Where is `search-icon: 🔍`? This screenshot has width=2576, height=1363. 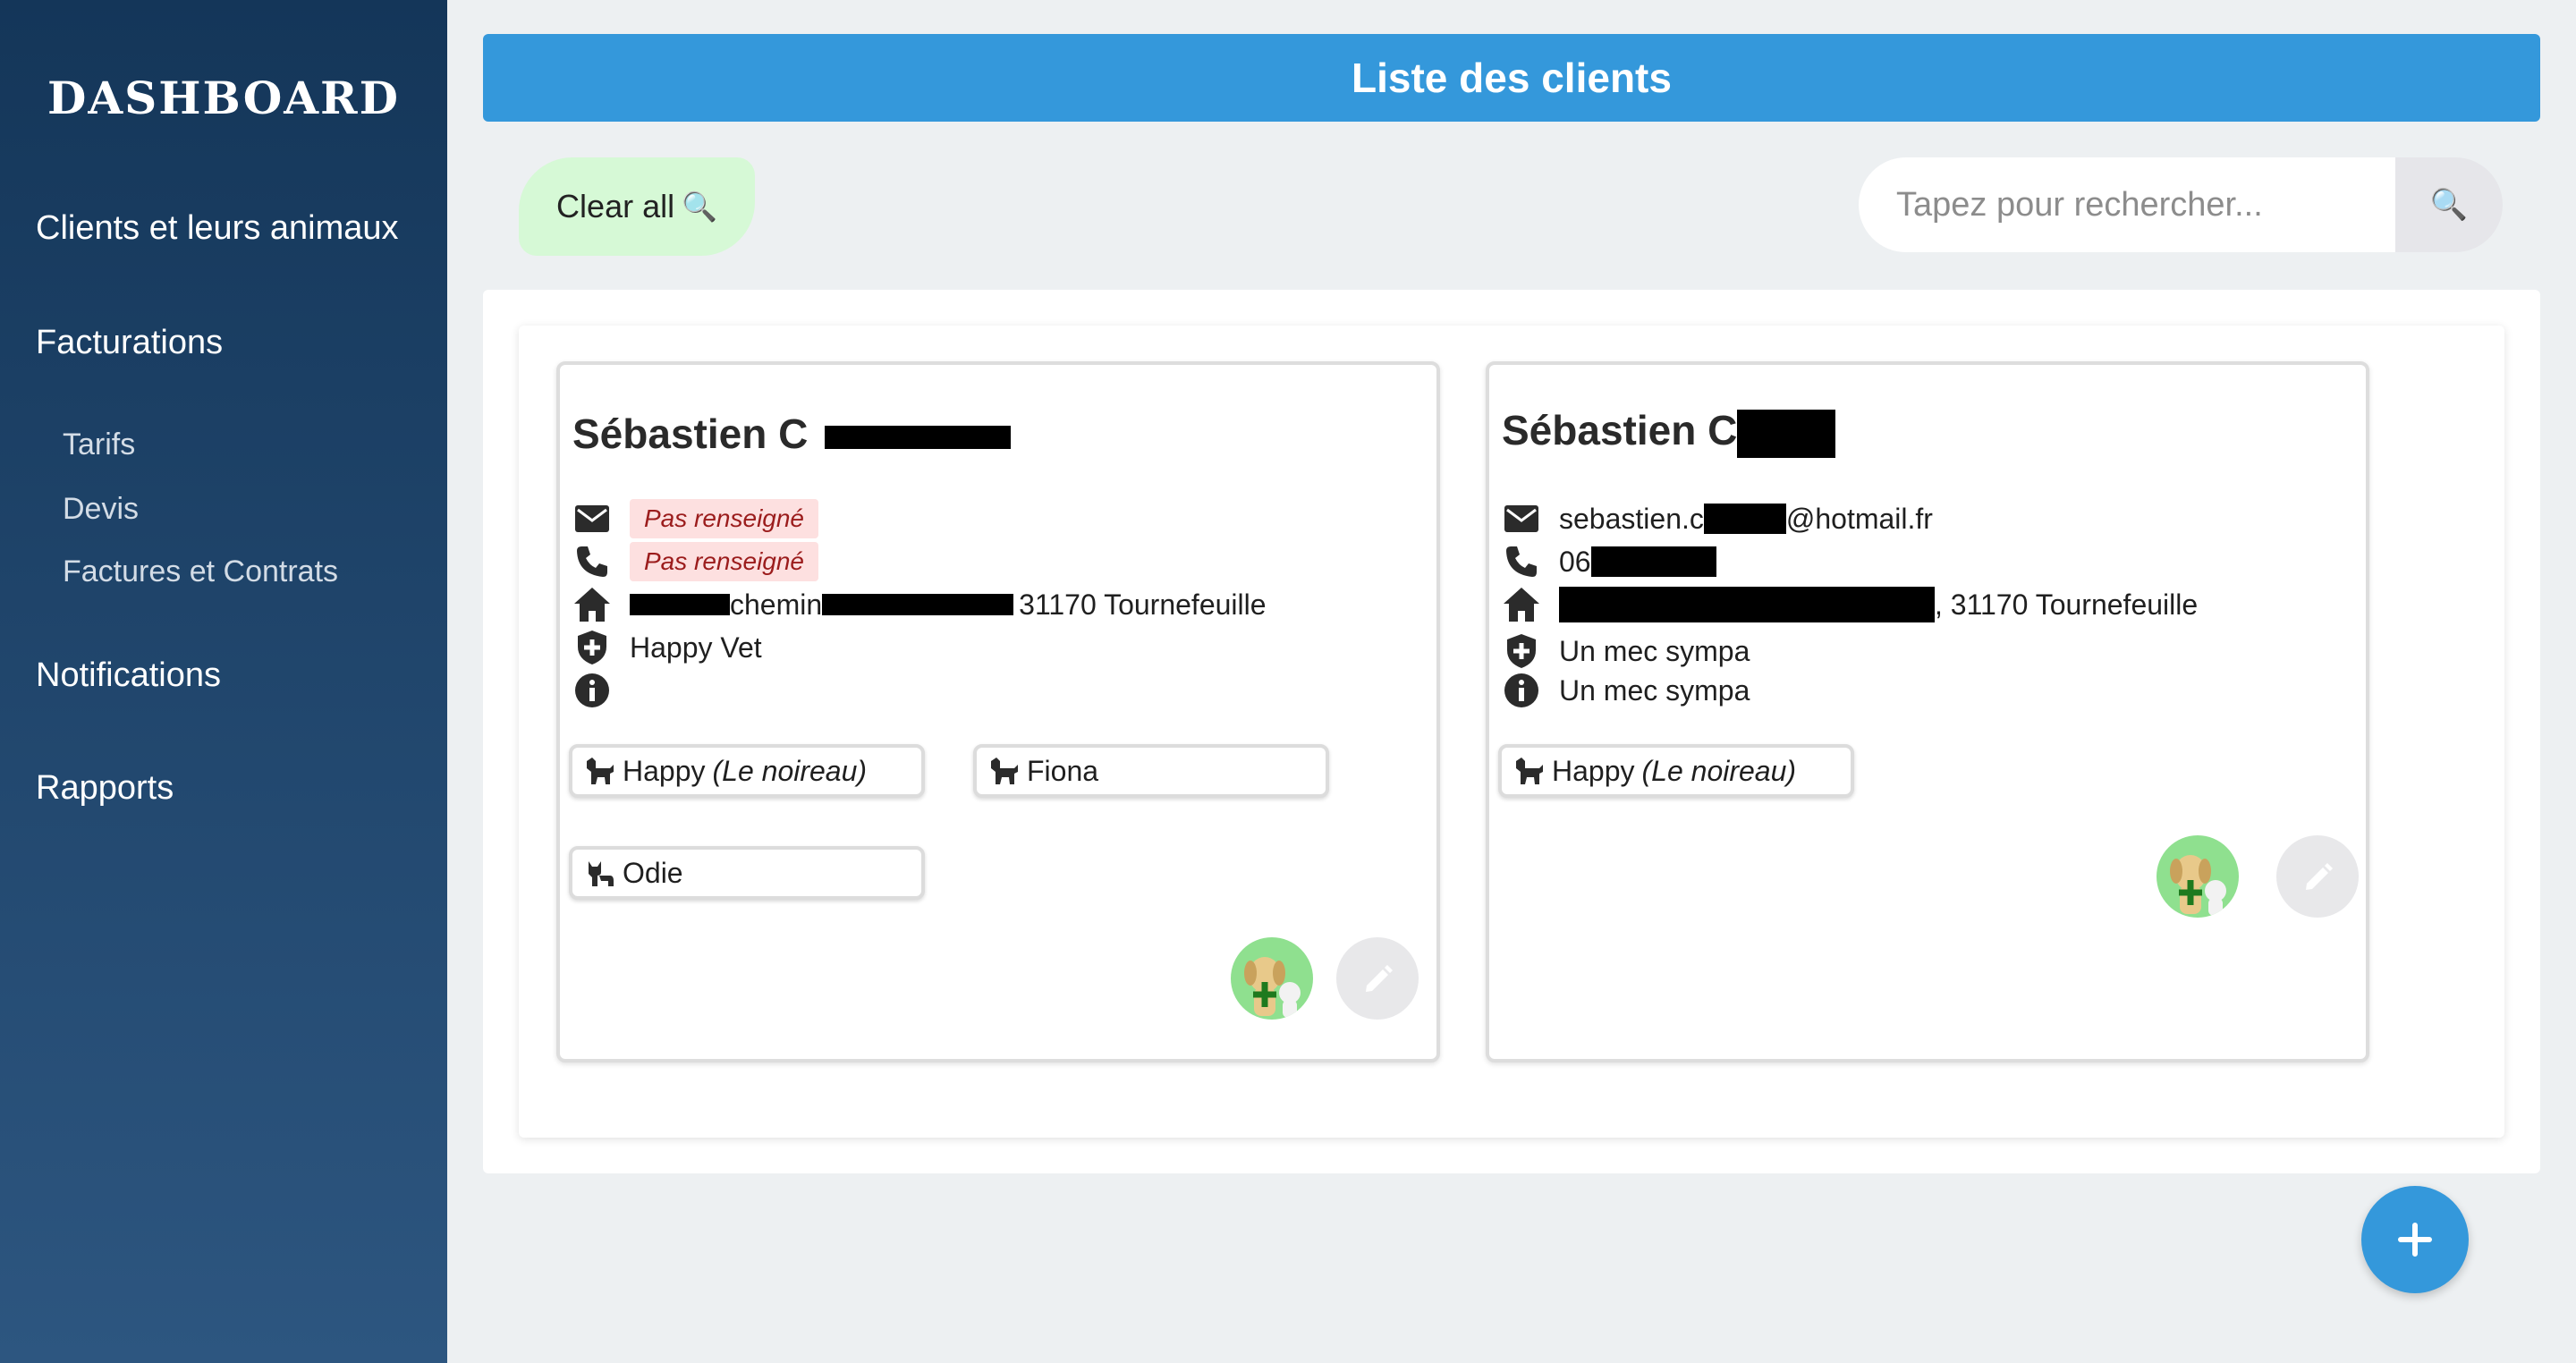 search-icon: 🔍 is located at coordinates (2449, 205).